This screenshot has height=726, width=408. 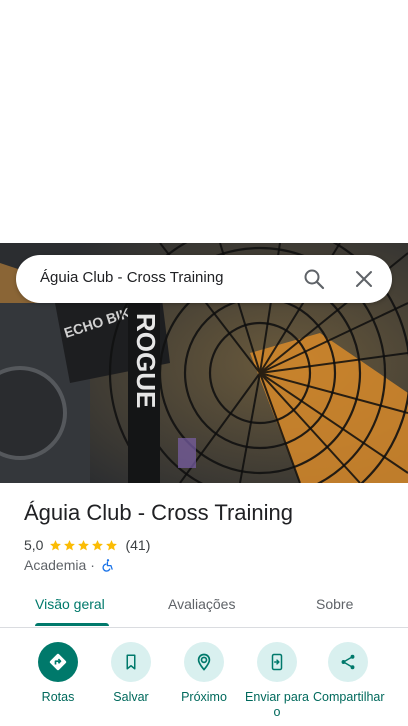 I want to click on share-icon, so click(x=348, y=662).